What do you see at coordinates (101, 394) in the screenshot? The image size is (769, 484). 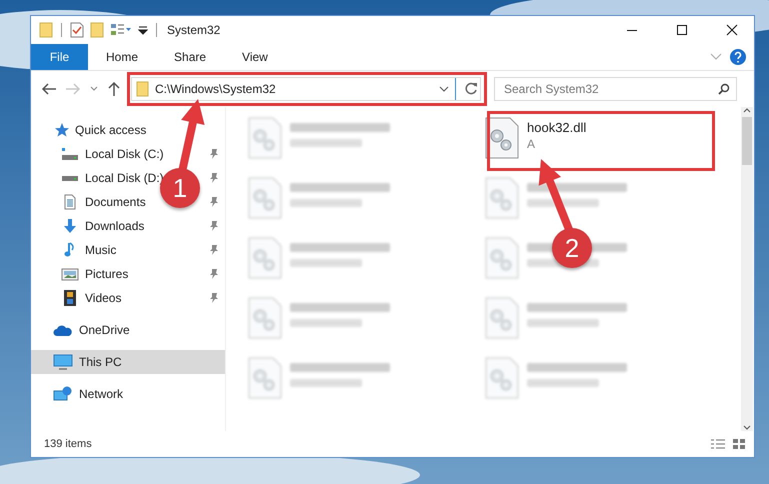 I see `nav-item: Network` at bounding box center [101, 394].